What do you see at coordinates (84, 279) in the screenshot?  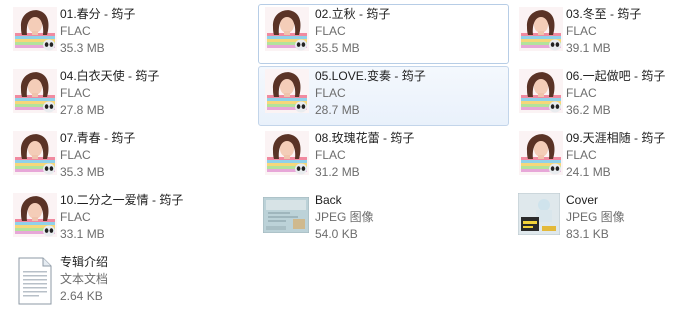 I see `file-type: 文本文档` at bounding box center [84, 279].